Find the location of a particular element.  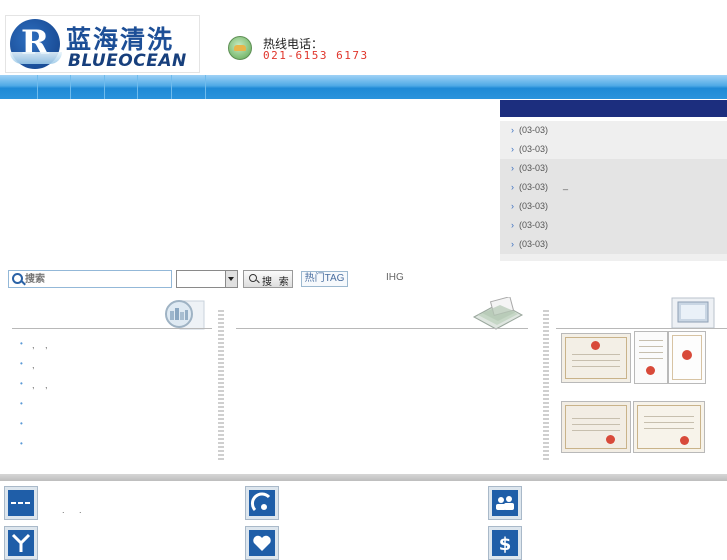

search-button: 搜 索 is located at coordinates (268, 279).